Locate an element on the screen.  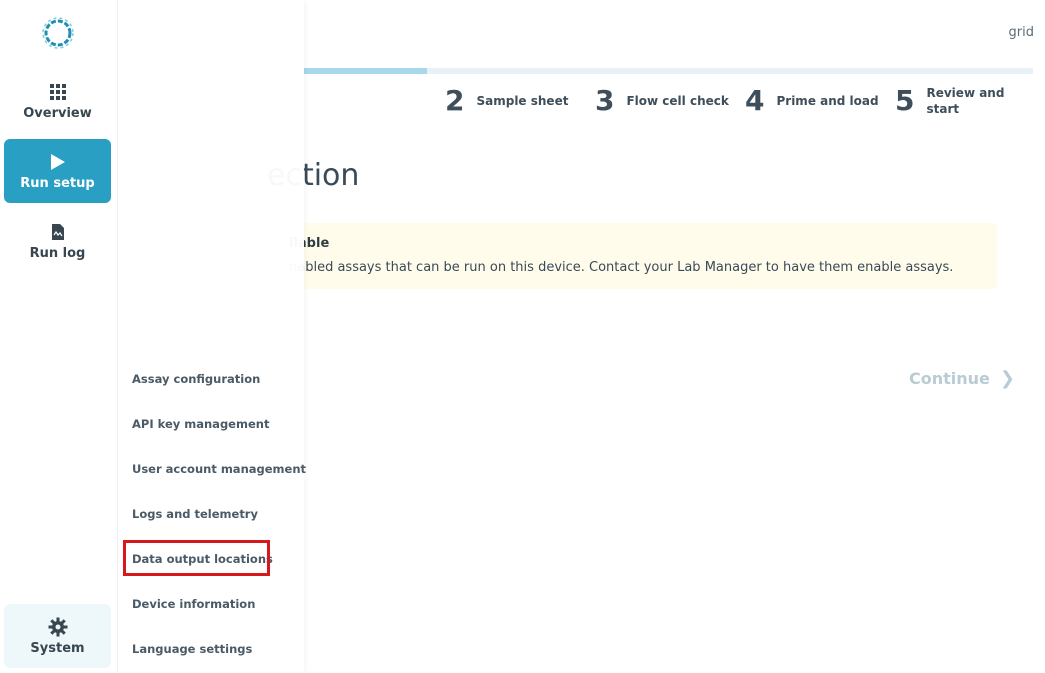
gear-icon is located at coordinates (58, 627).